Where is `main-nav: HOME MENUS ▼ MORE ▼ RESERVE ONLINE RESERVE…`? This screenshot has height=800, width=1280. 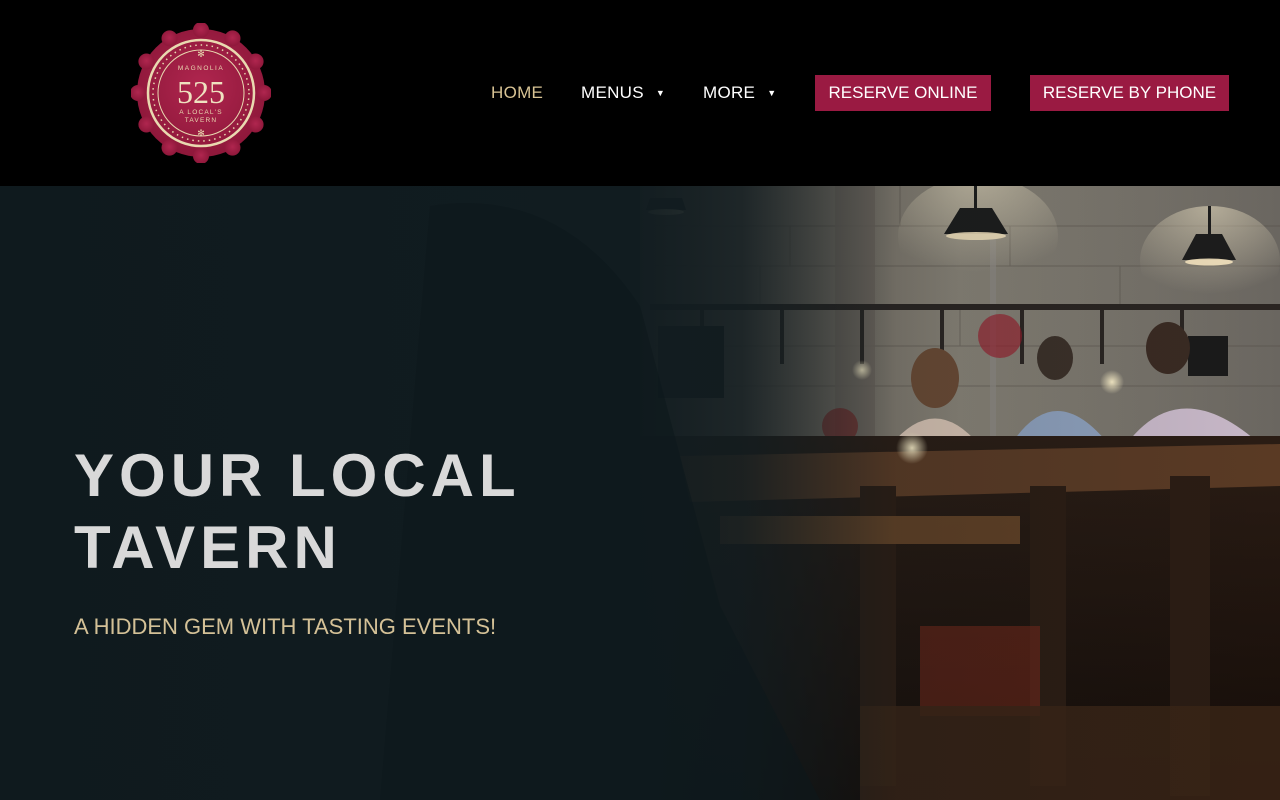
main-nav: HOME MENUS ▼ MORE ▼ RESERVE ONLINE RESERVE… is located at coordinates (640, 93).